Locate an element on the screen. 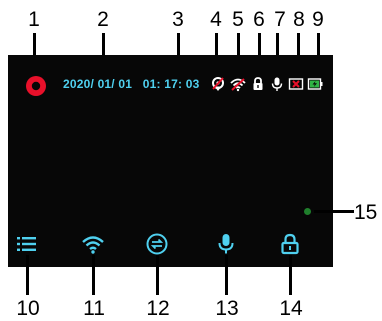  callout-14: 14 is located at coordinates (291, 308).